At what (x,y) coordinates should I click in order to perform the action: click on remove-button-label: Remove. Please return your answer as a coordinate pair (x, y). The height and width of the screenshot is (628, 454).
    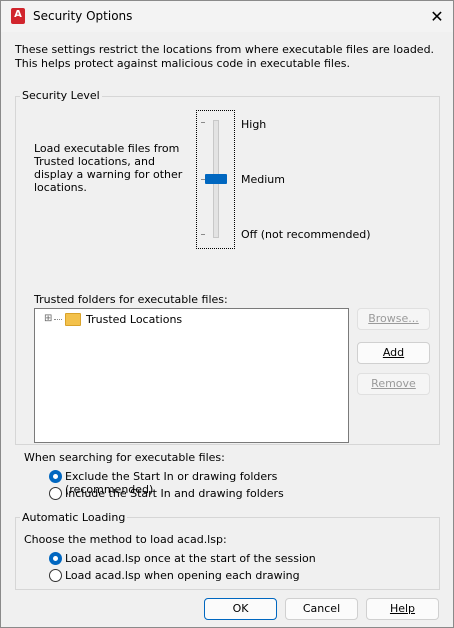
    Looking at the image, I should click on (393, 383).